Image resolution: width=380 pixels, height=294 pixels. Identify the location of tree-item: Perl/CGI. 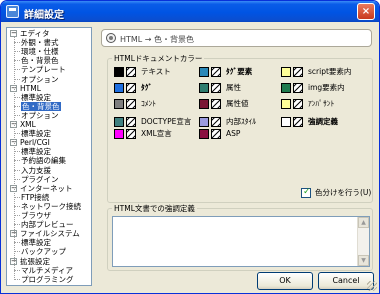
(35, 142).